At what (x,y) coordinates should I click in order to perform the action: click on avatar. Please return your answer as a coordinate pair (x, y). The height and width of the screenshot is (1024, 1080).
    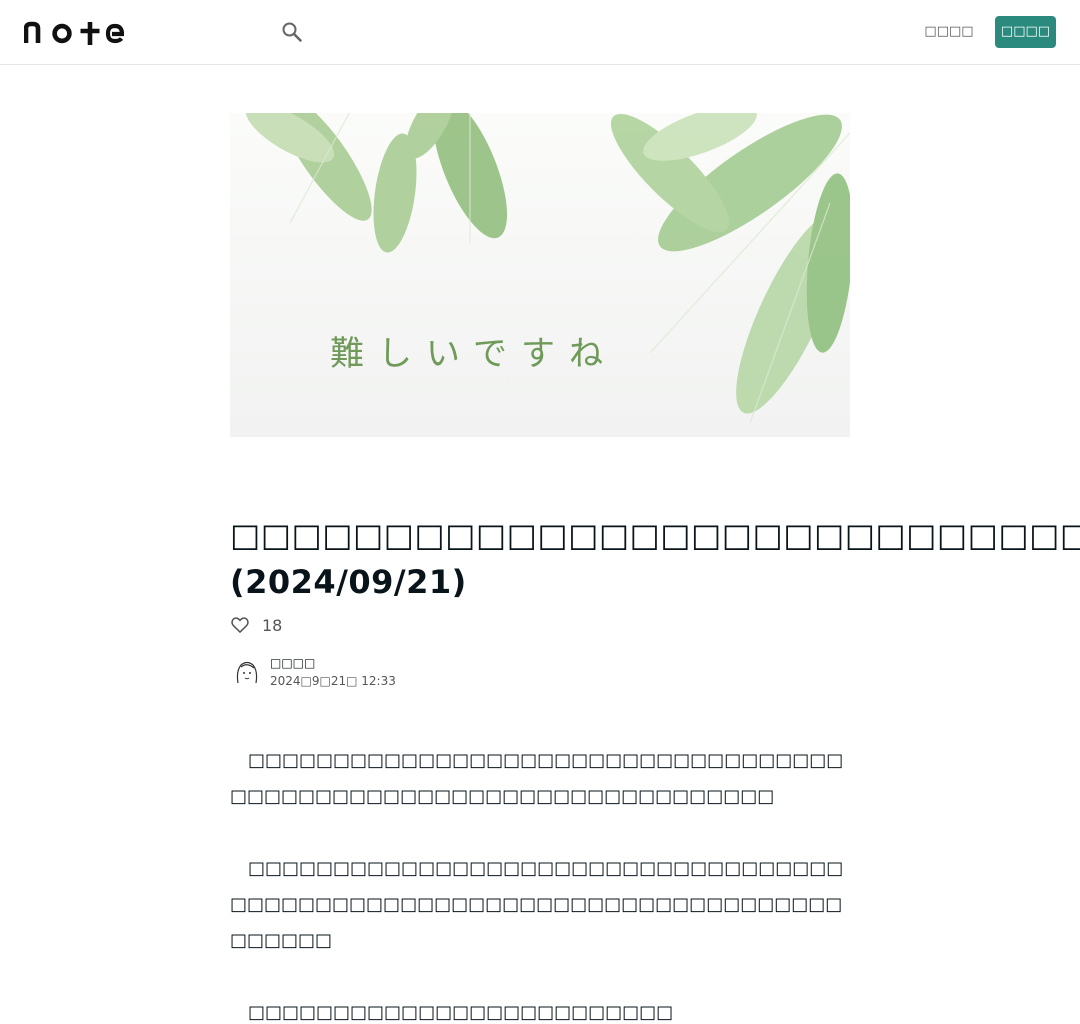
    Looking at the image, I should click on (247, 672).